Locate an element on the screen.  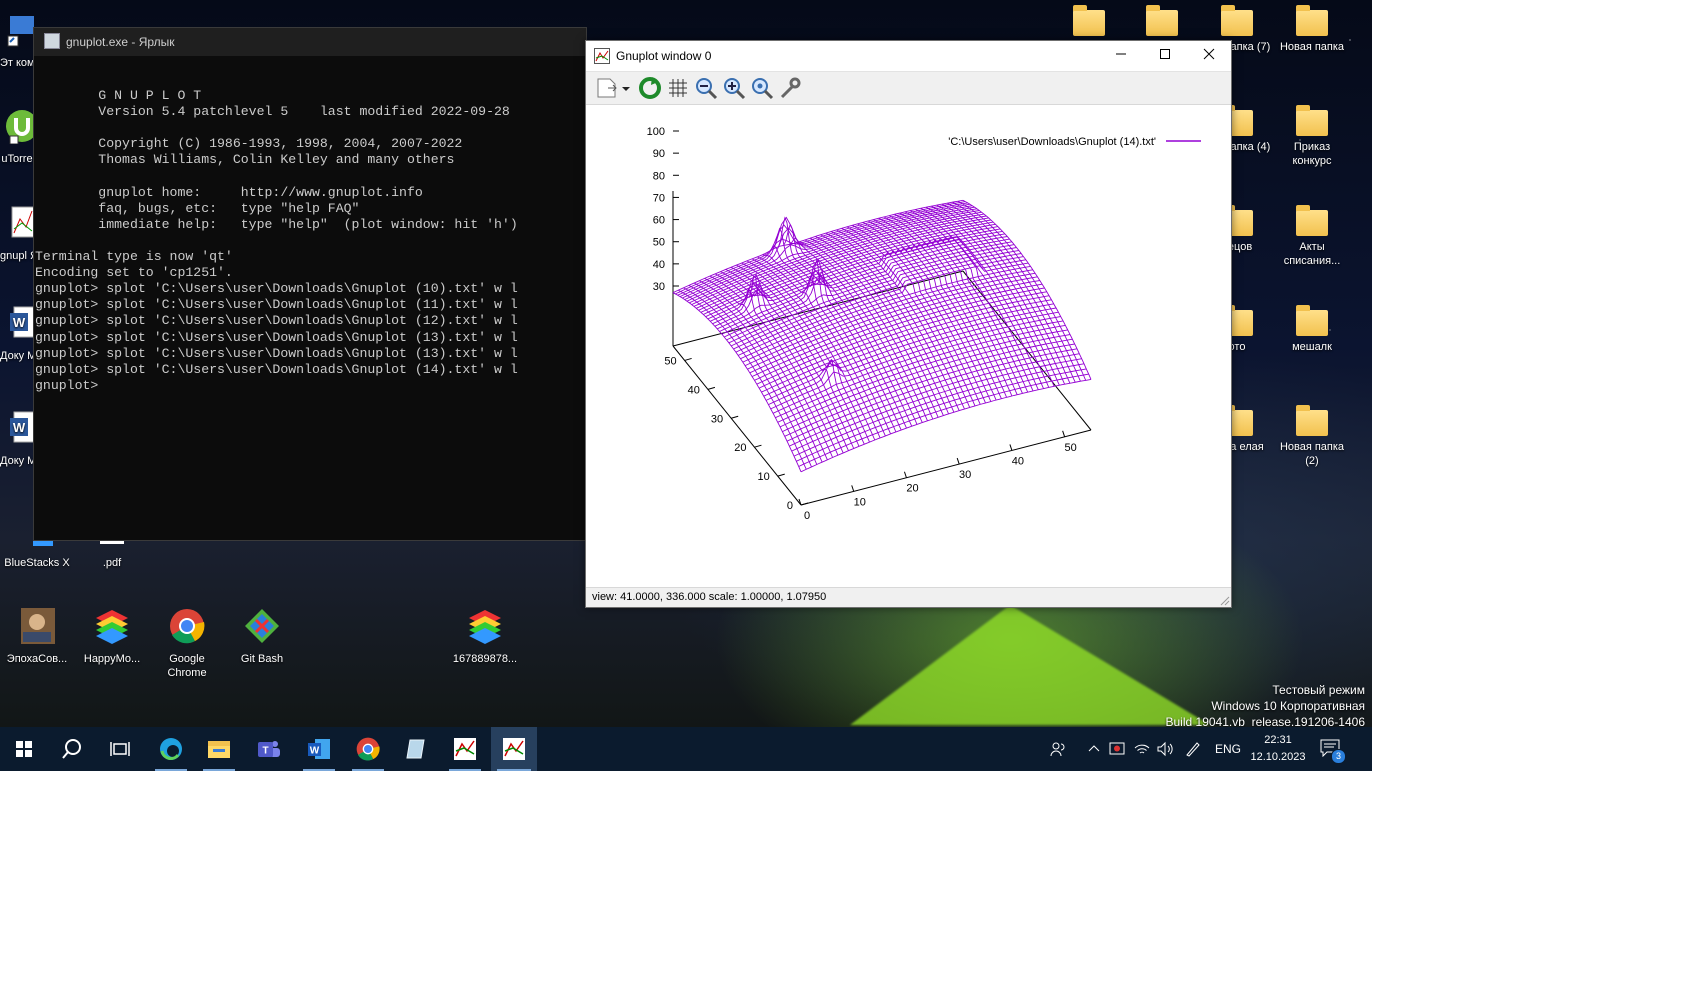
taskbar-gnuplot-window is located at coordinates (514, 749).